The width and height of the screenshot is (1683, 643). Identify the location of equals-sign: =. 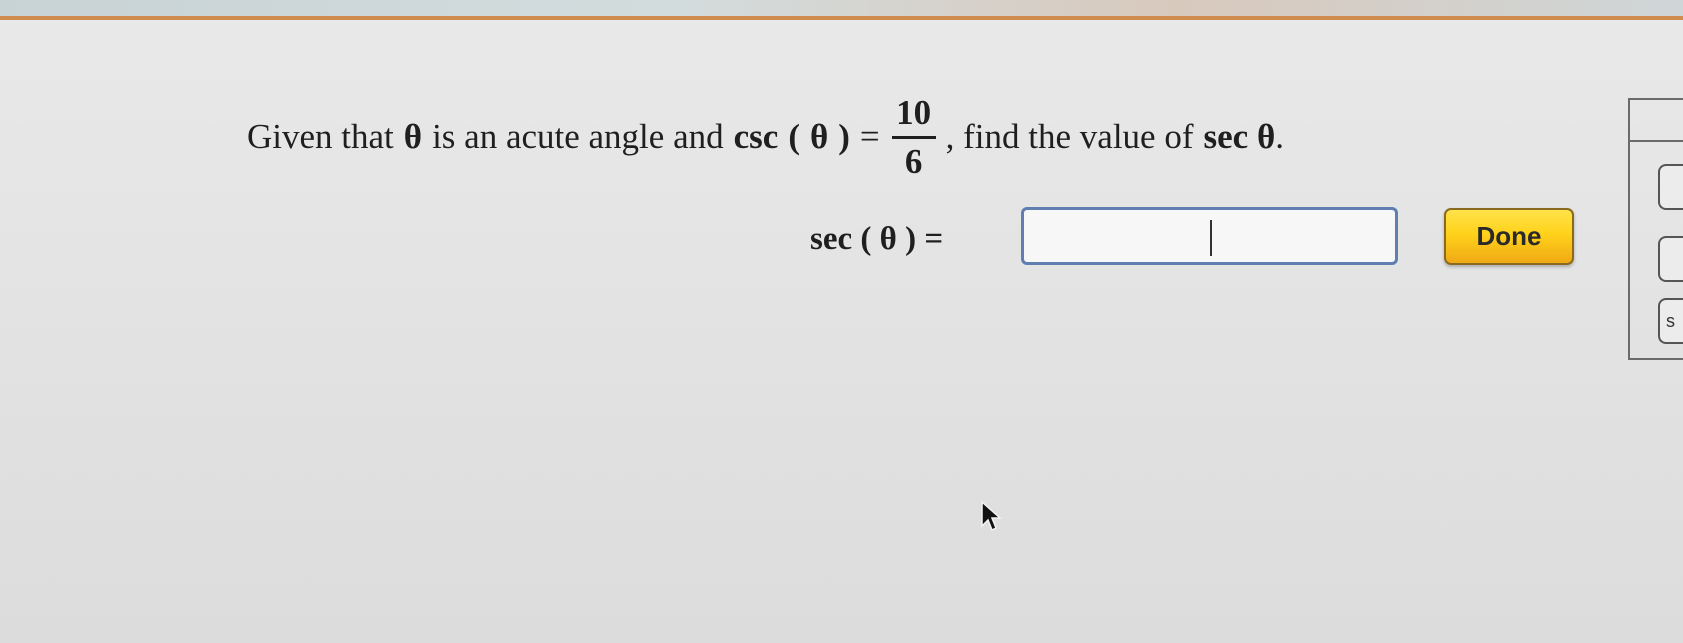
(869, 136).